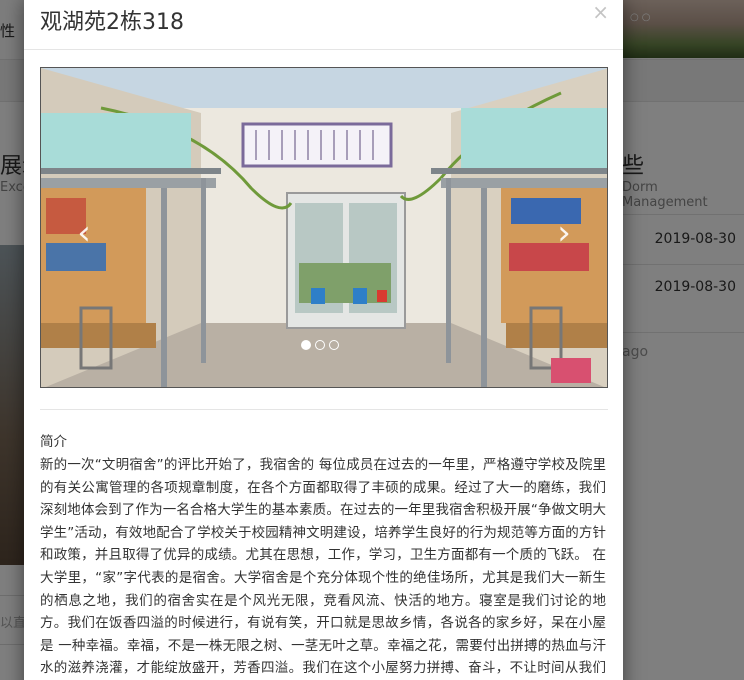  I want to click on modal-title: 观湖苑2栋318, so click(112, 22).